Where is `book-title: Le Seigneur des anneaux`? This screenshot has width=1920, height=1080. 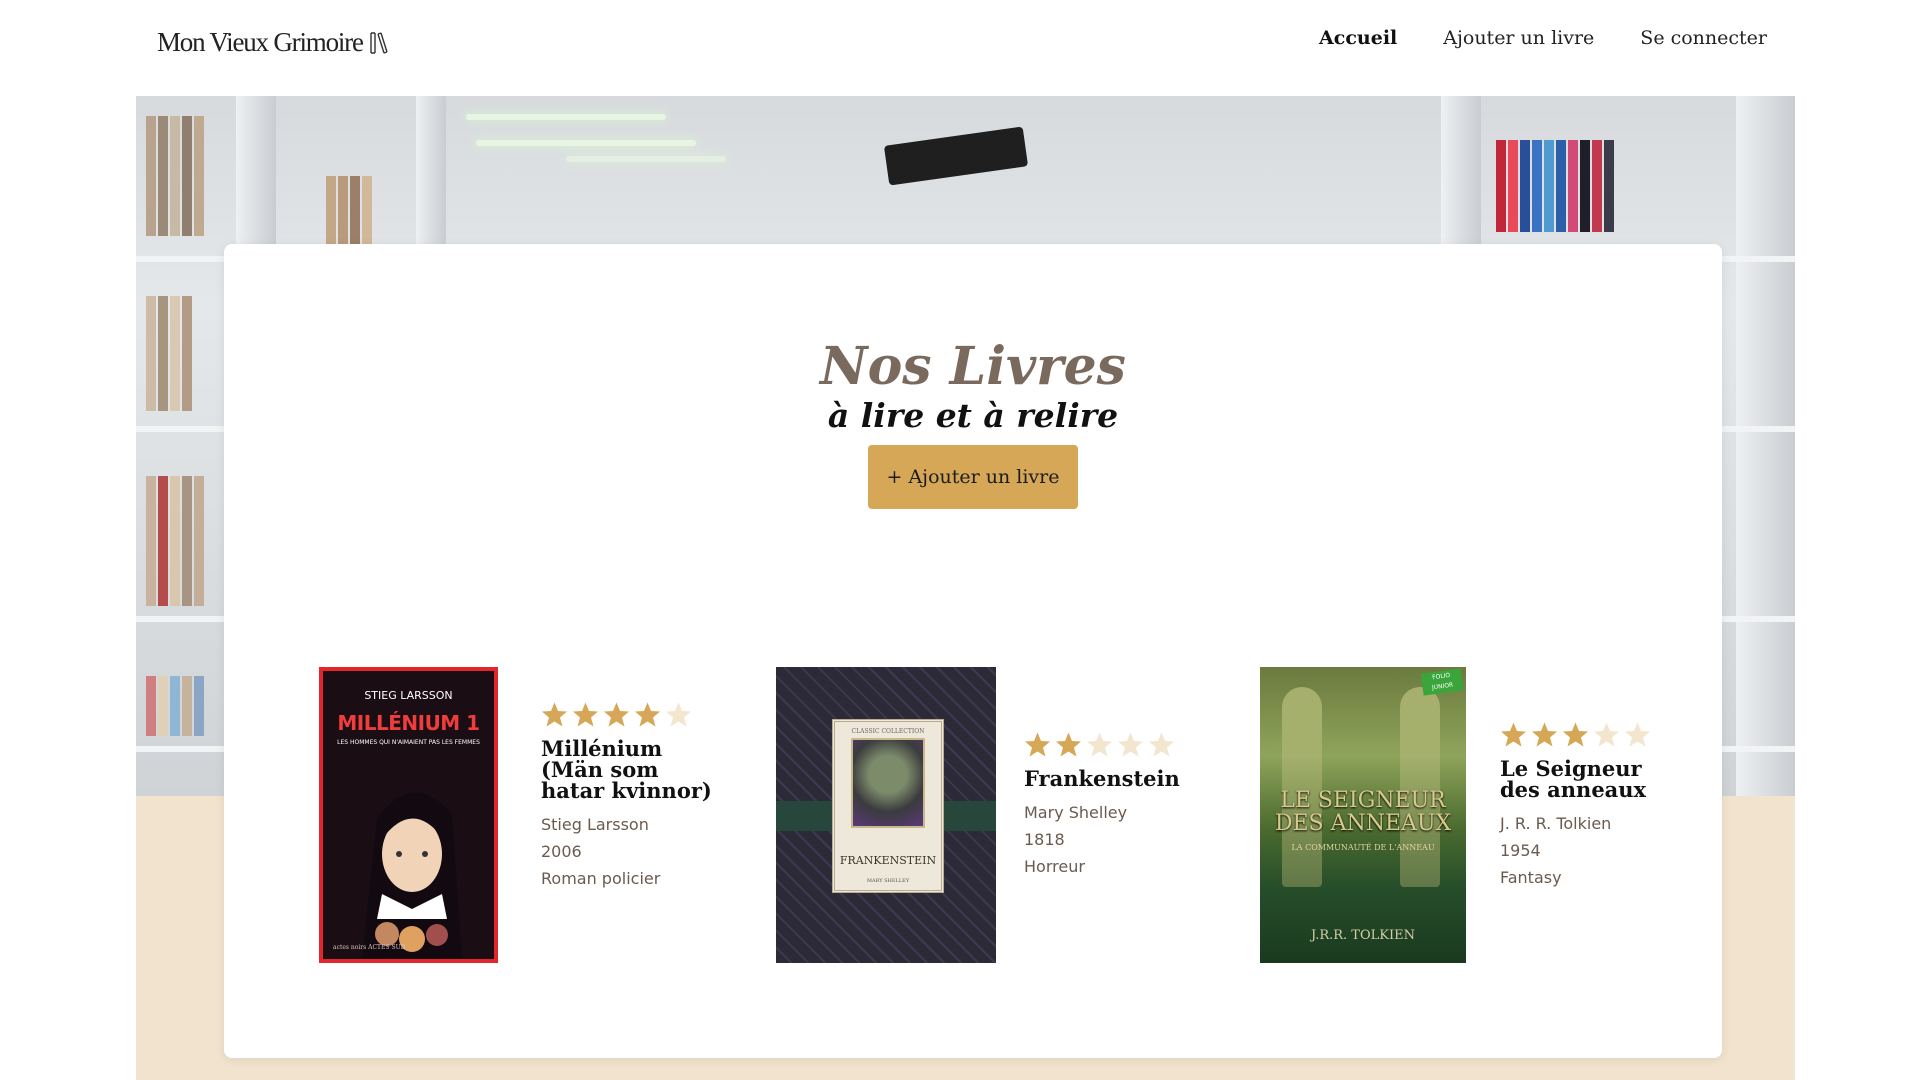 book-title: Le Seigneur des anneaux is located at coordinates (1573, 779).